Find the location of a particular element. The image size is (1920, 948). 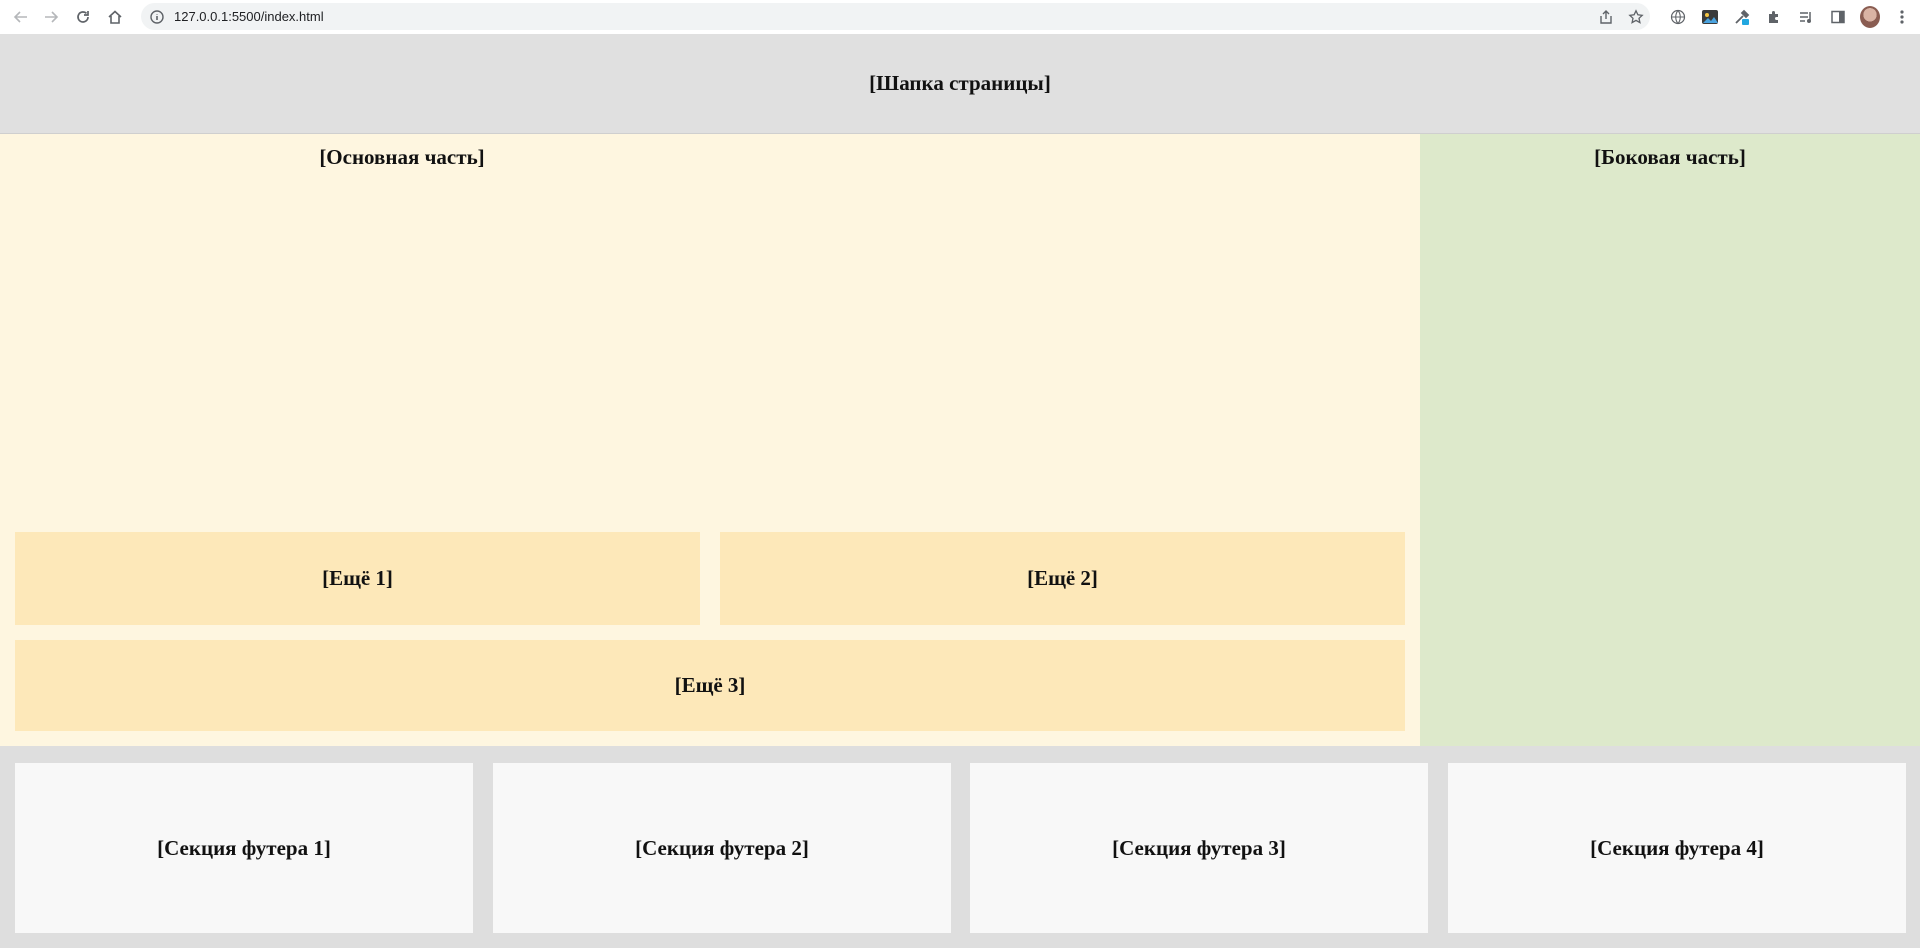

address-bar: 127.0.0.1:5500/index.html is located at coordinates (895, 16).